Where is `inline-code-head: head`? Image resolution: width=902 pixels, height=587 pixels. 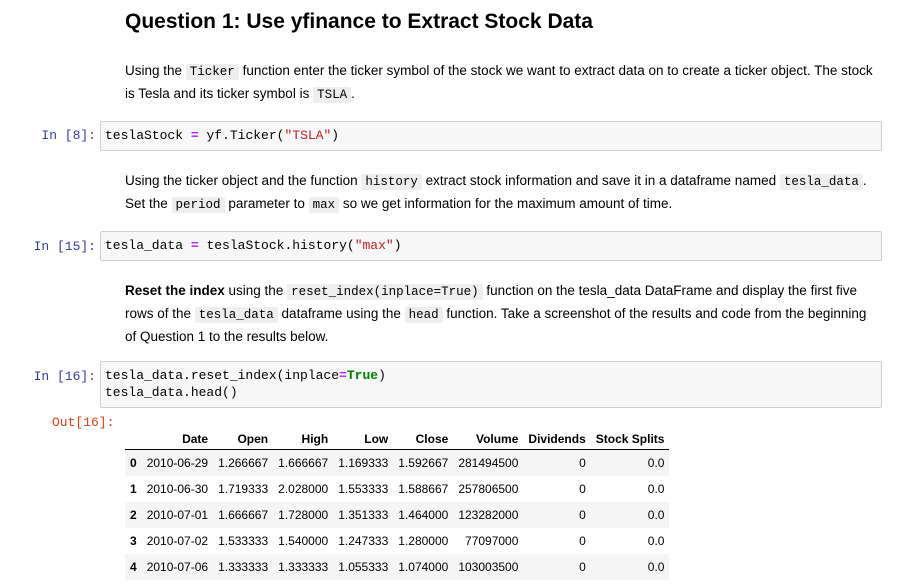 inline-code-head: head is located at coordinates (423, 315).